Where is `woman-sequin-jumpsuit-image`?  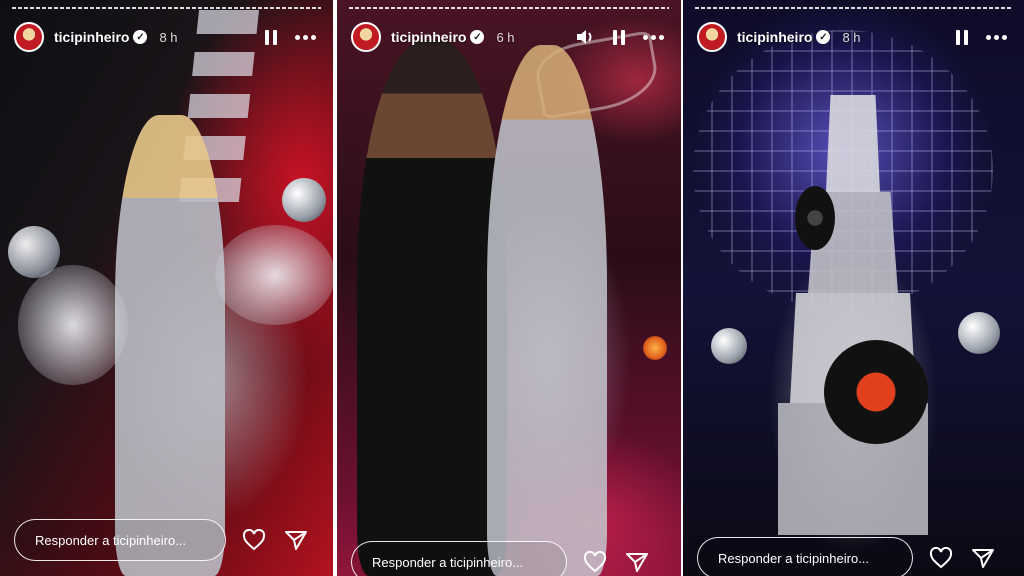
woman-sequin-jumpsuit-image is located at coordinates (170, 345).